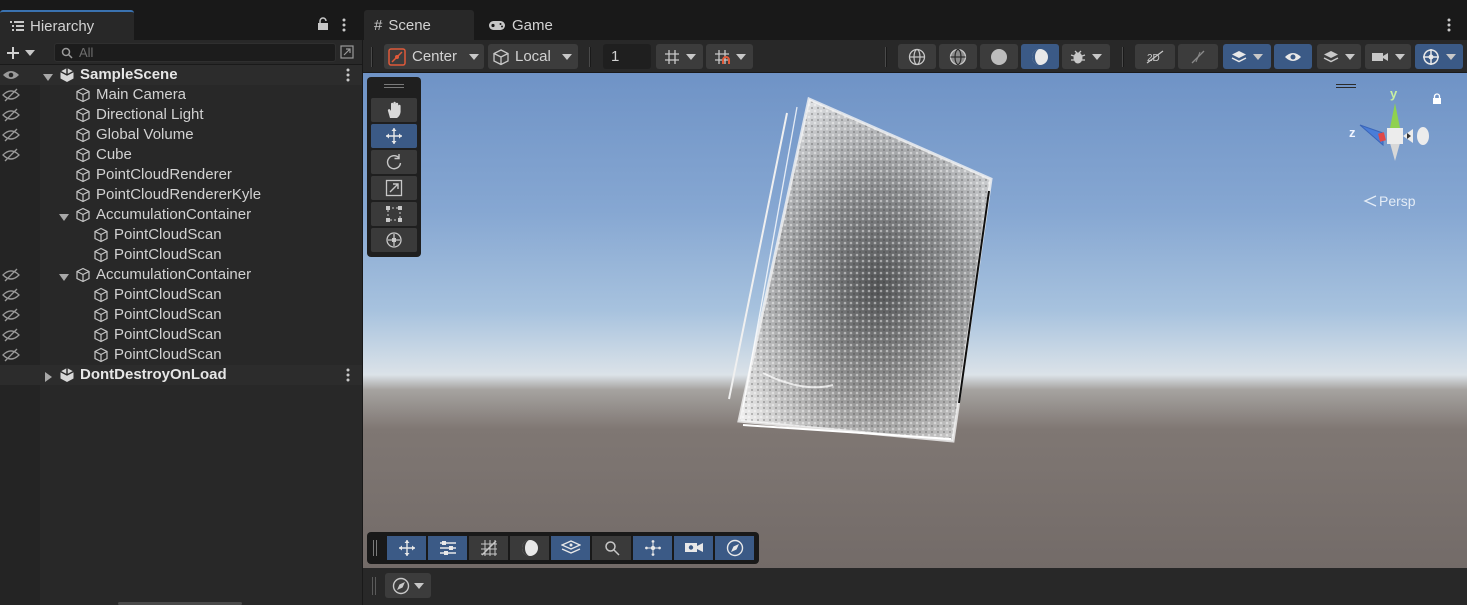 Image resolution: width=1467 pixels, height=605 pixels. I want to click on grid-visibility-dropdown, so click(679, 56).